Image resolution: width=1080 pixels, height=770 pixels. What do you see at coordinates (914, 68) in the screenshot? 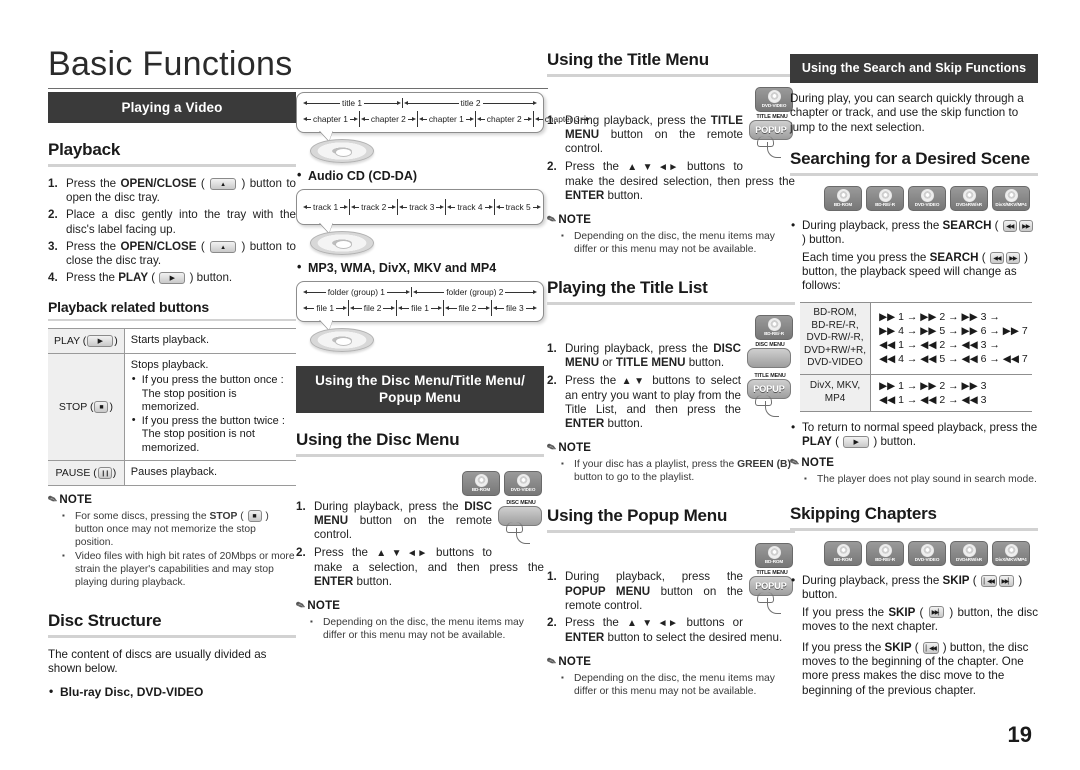
I see `banner-search-skip-functions: Using the Search and Skip Functions` at bounding box center [914, 68].